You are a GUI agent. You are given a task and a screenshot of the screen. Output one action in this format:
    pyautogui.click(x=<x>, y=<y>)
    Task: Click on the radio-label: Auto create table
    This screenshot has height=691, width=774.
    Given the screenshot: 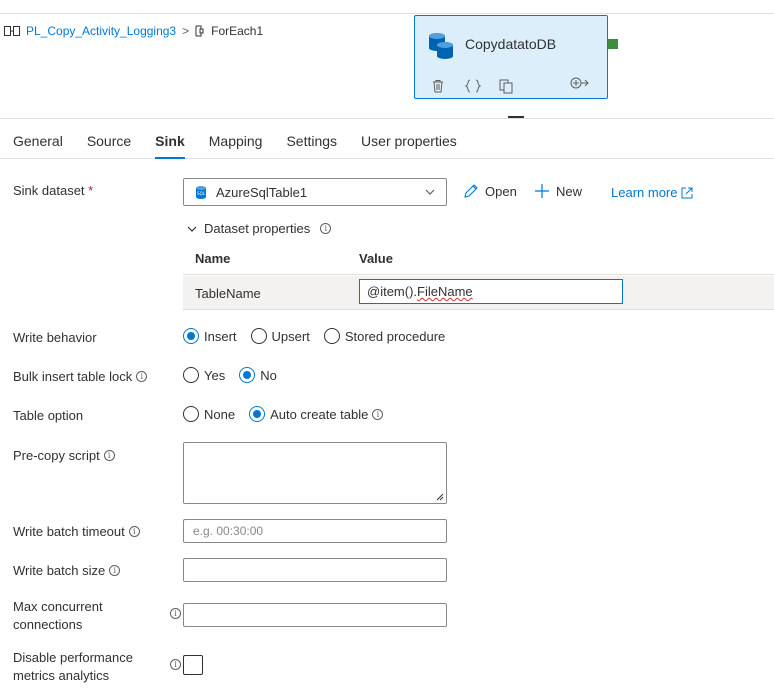 What is the action you would take?
    pyautogui.click(x=319, y=414)
    